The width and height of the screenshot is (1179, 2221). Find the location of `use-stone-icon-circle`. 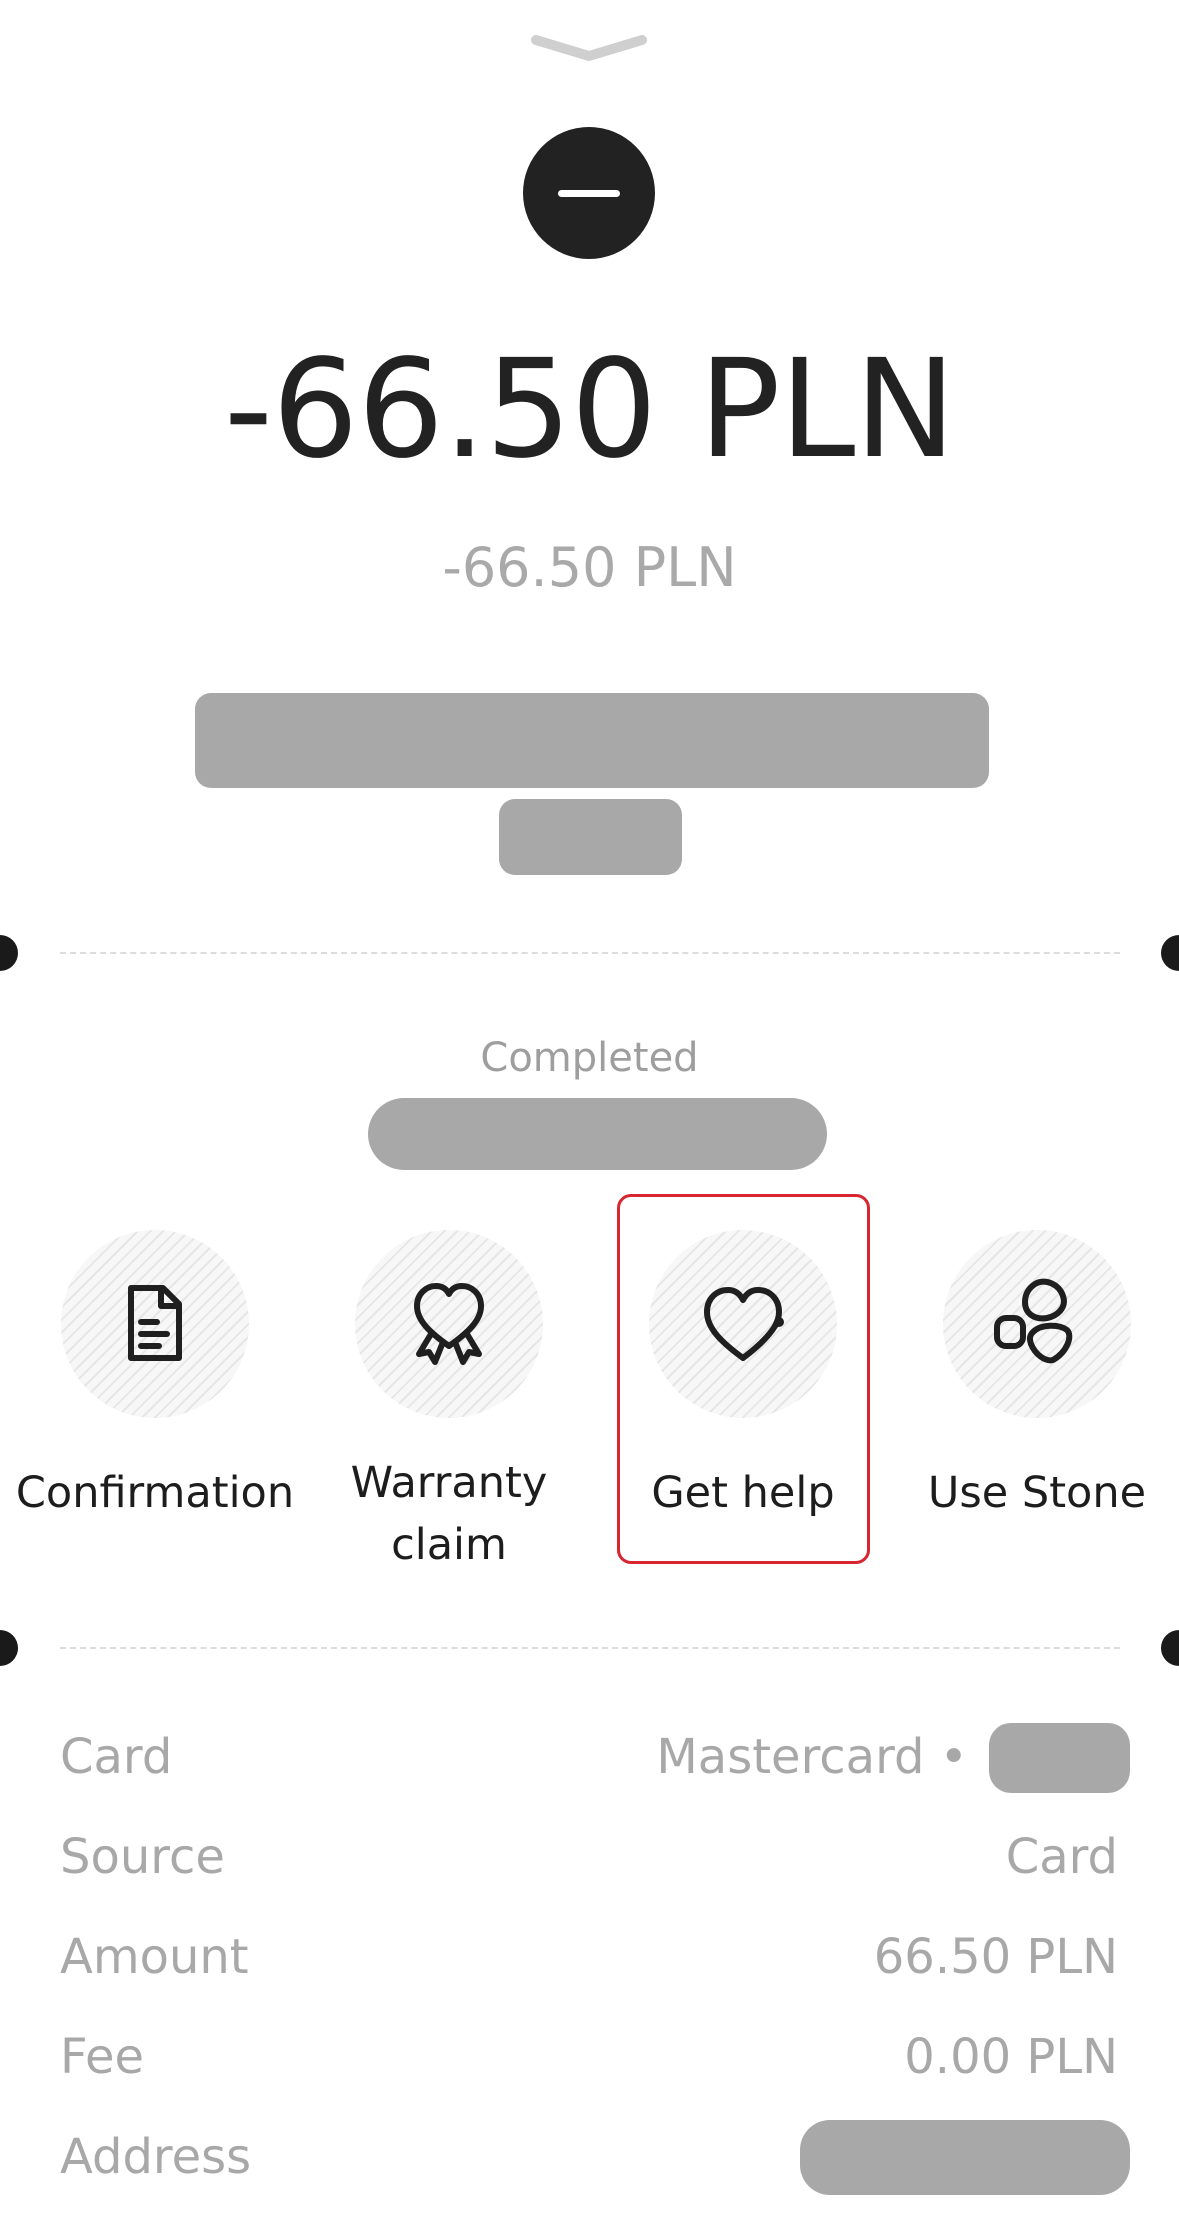

use-stone-icon-circle is located at coordinates (1037, 1324).